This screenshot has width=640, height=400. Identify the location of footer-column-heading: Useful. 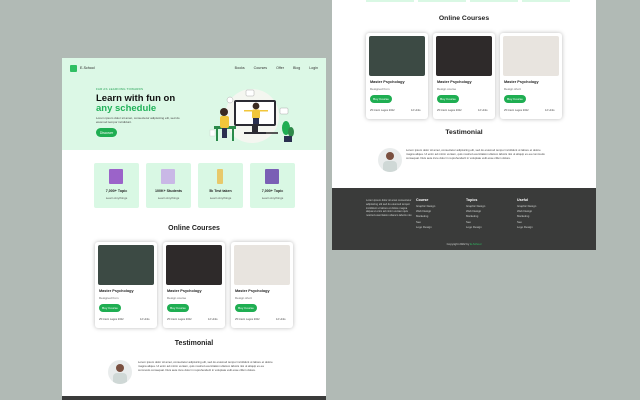
(522, 200).